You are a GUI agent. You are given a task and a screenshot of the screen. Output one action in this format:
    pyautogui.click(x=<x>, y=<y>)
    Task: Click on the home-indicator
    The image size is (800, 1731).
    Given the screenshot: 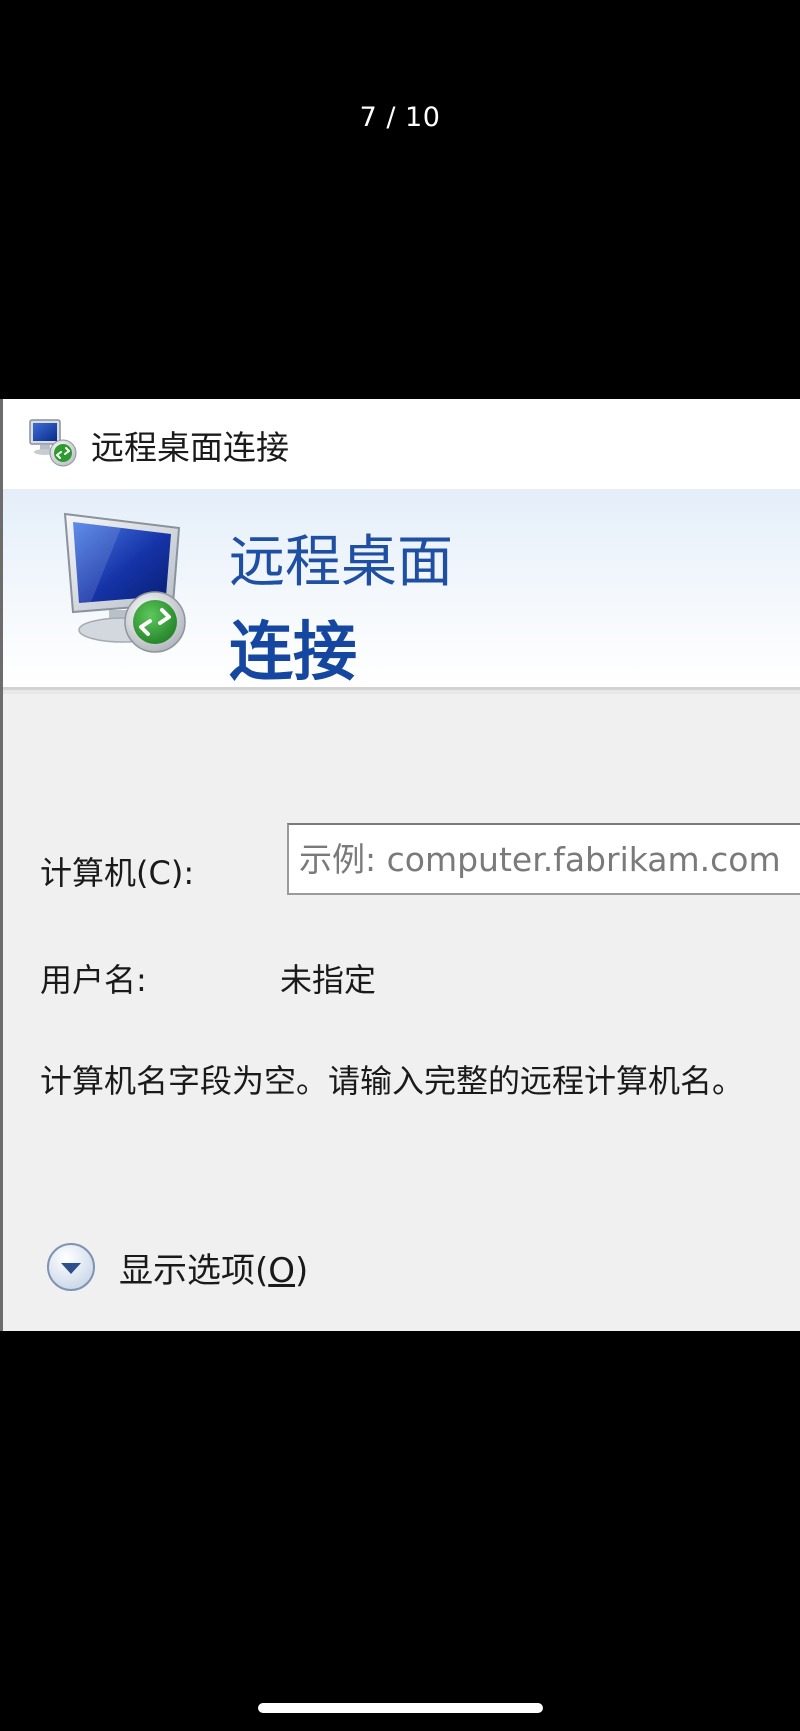 What is the action you would take?
    pyautogui.click(x=400, y=1708)
    